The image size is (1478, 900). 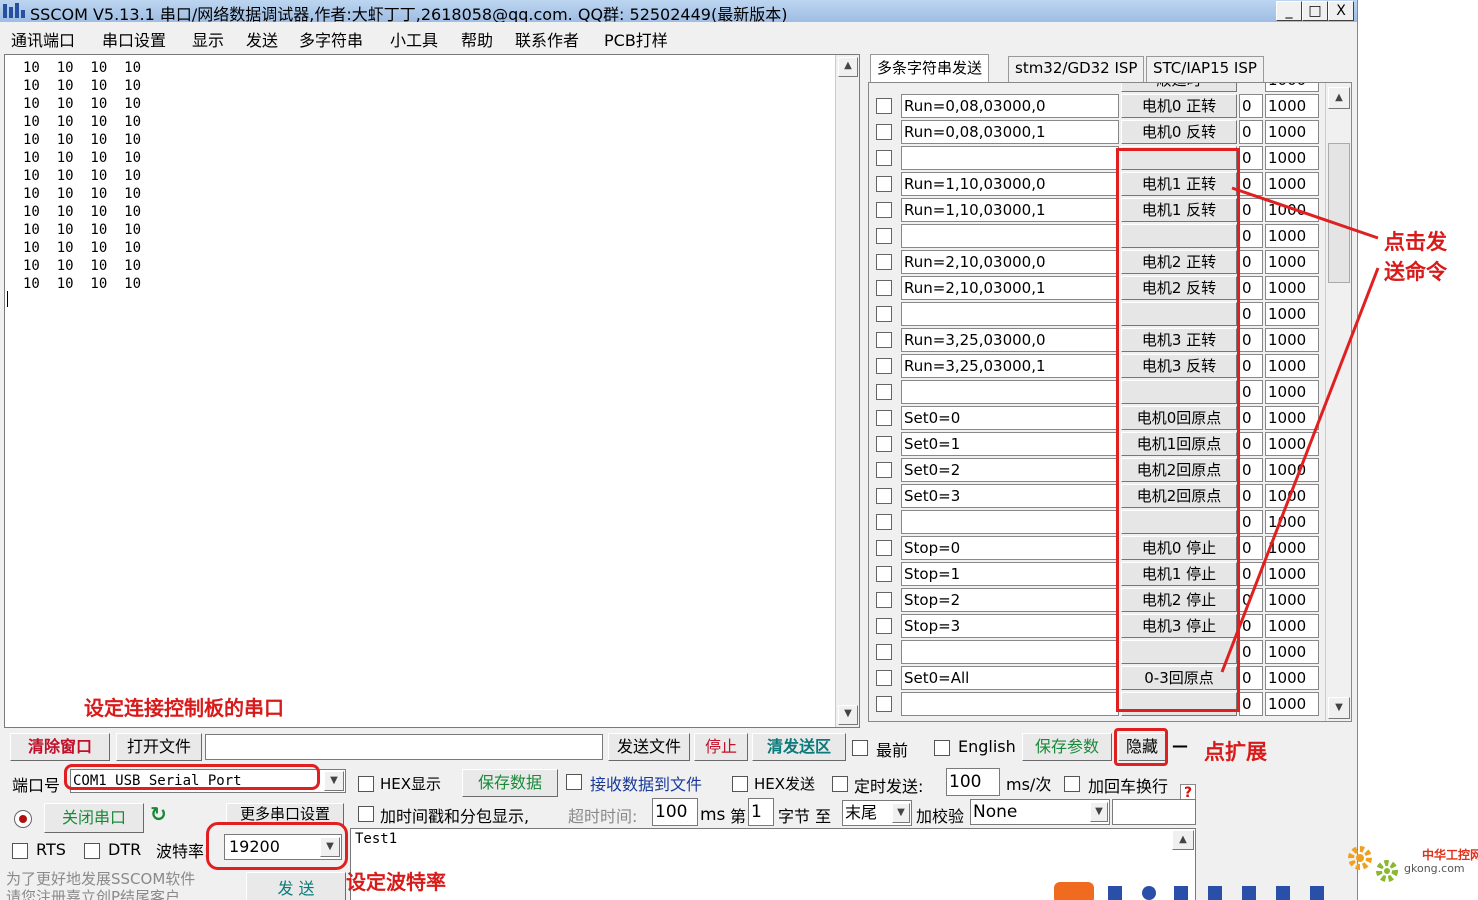 What do you see at coordinates (1339, 98) in the screenshot?
I see `list-scroll-up-icon: ▲` at bounding box center [1339, 98].